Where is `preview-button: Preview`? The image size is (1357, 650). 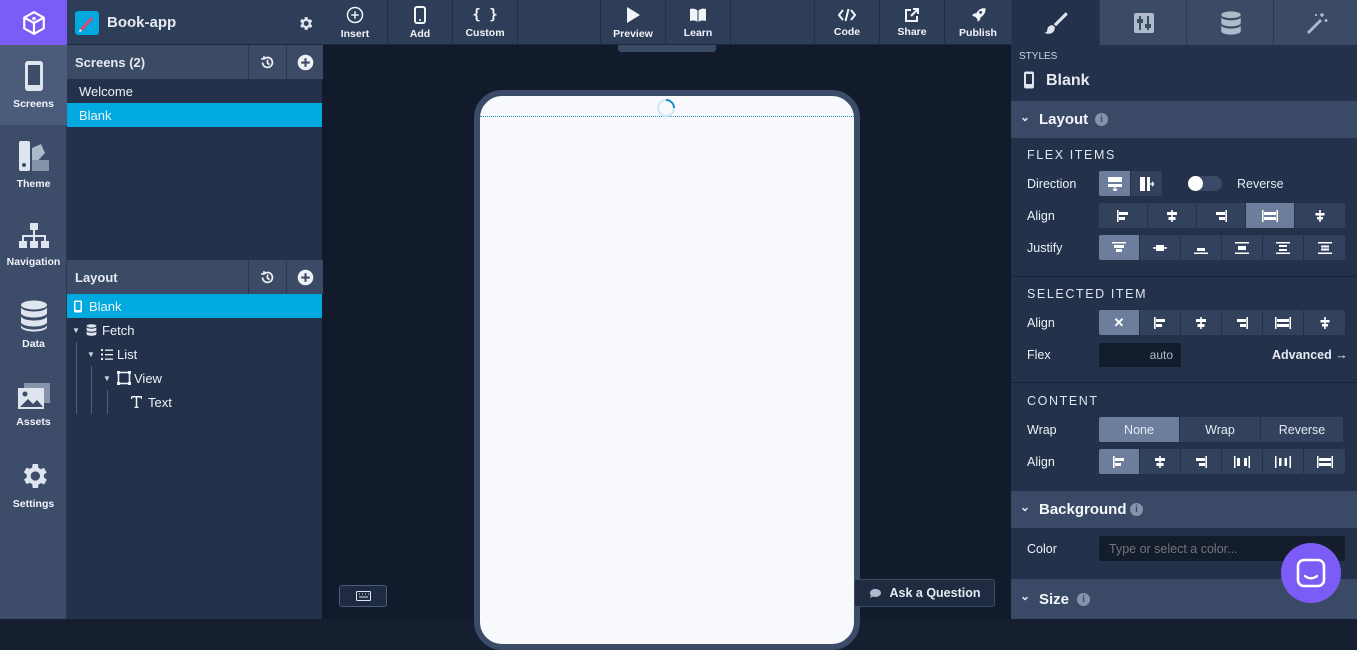
preview-button: Preview is located at coordinates (633, 22).